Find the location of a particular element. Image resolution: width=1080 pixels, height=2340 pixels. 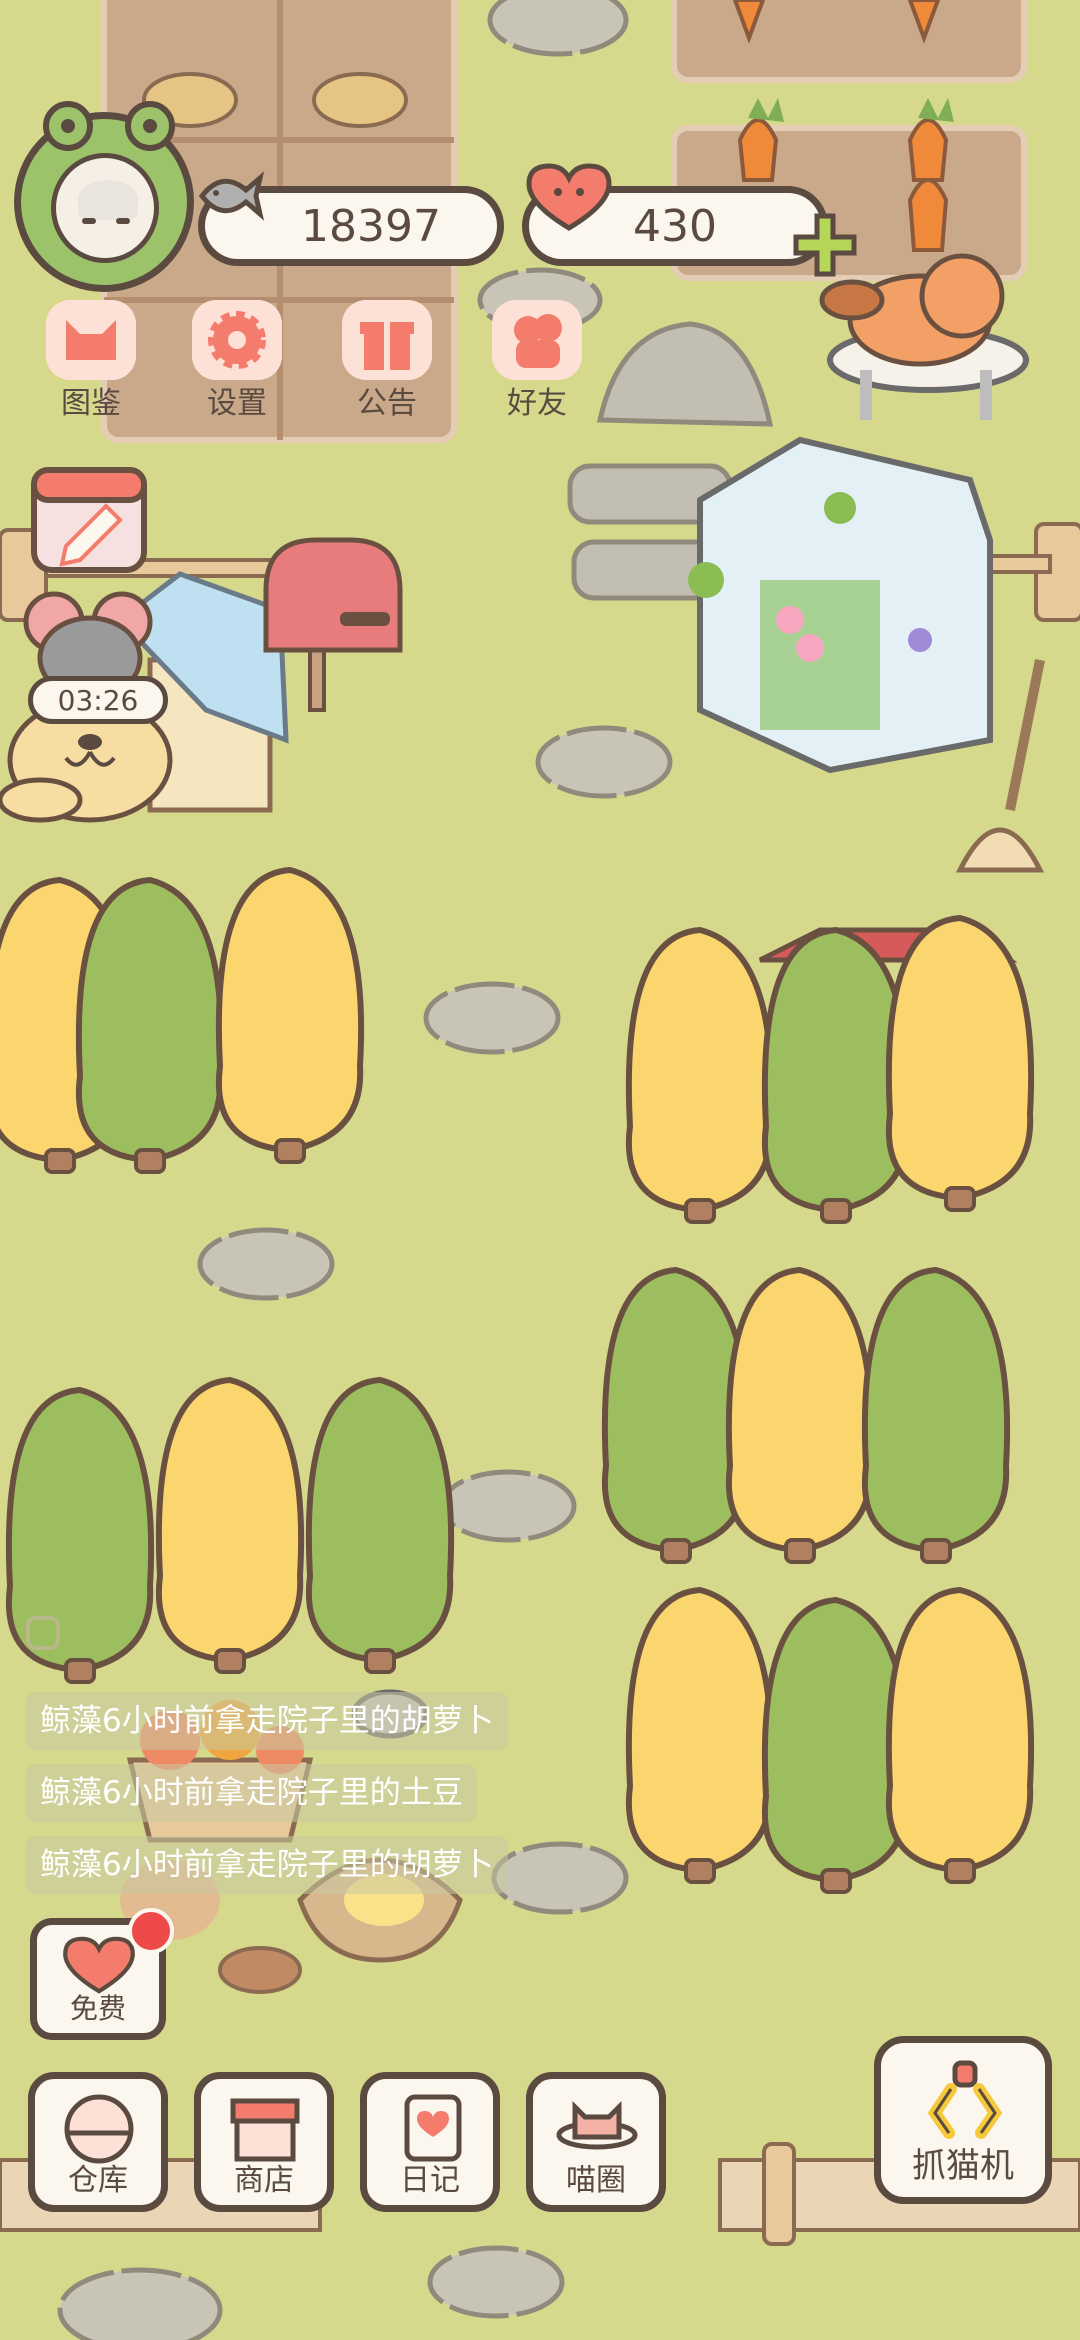

diary-label: 日记 is located at coordinates (430, 2180).